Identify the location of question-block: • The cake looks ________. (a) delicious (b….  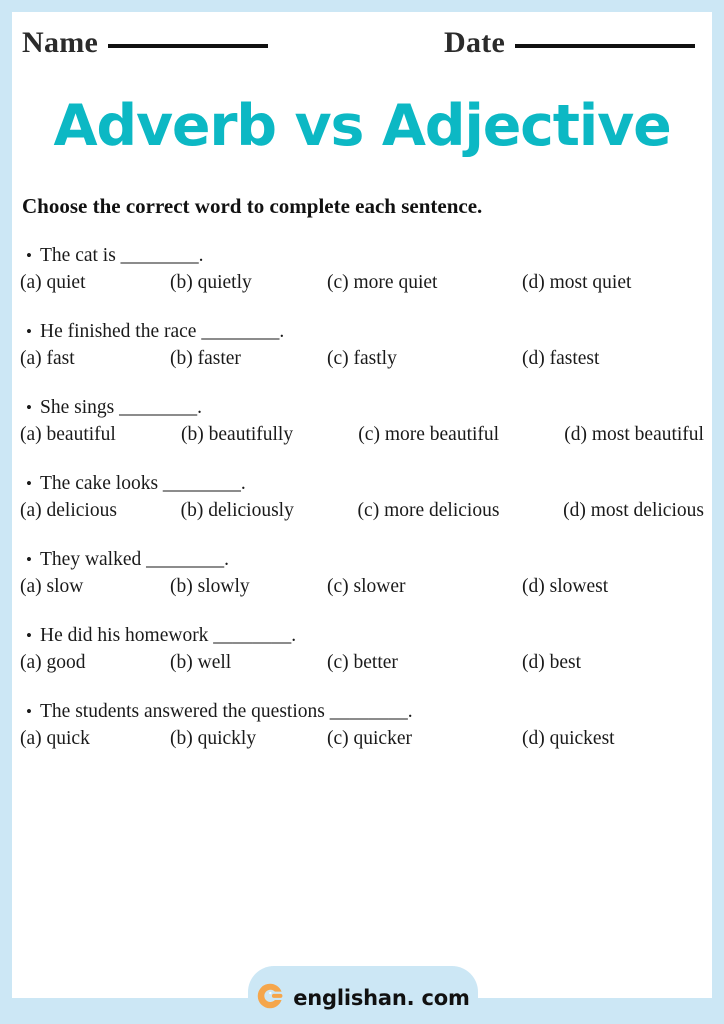
(362, 506).